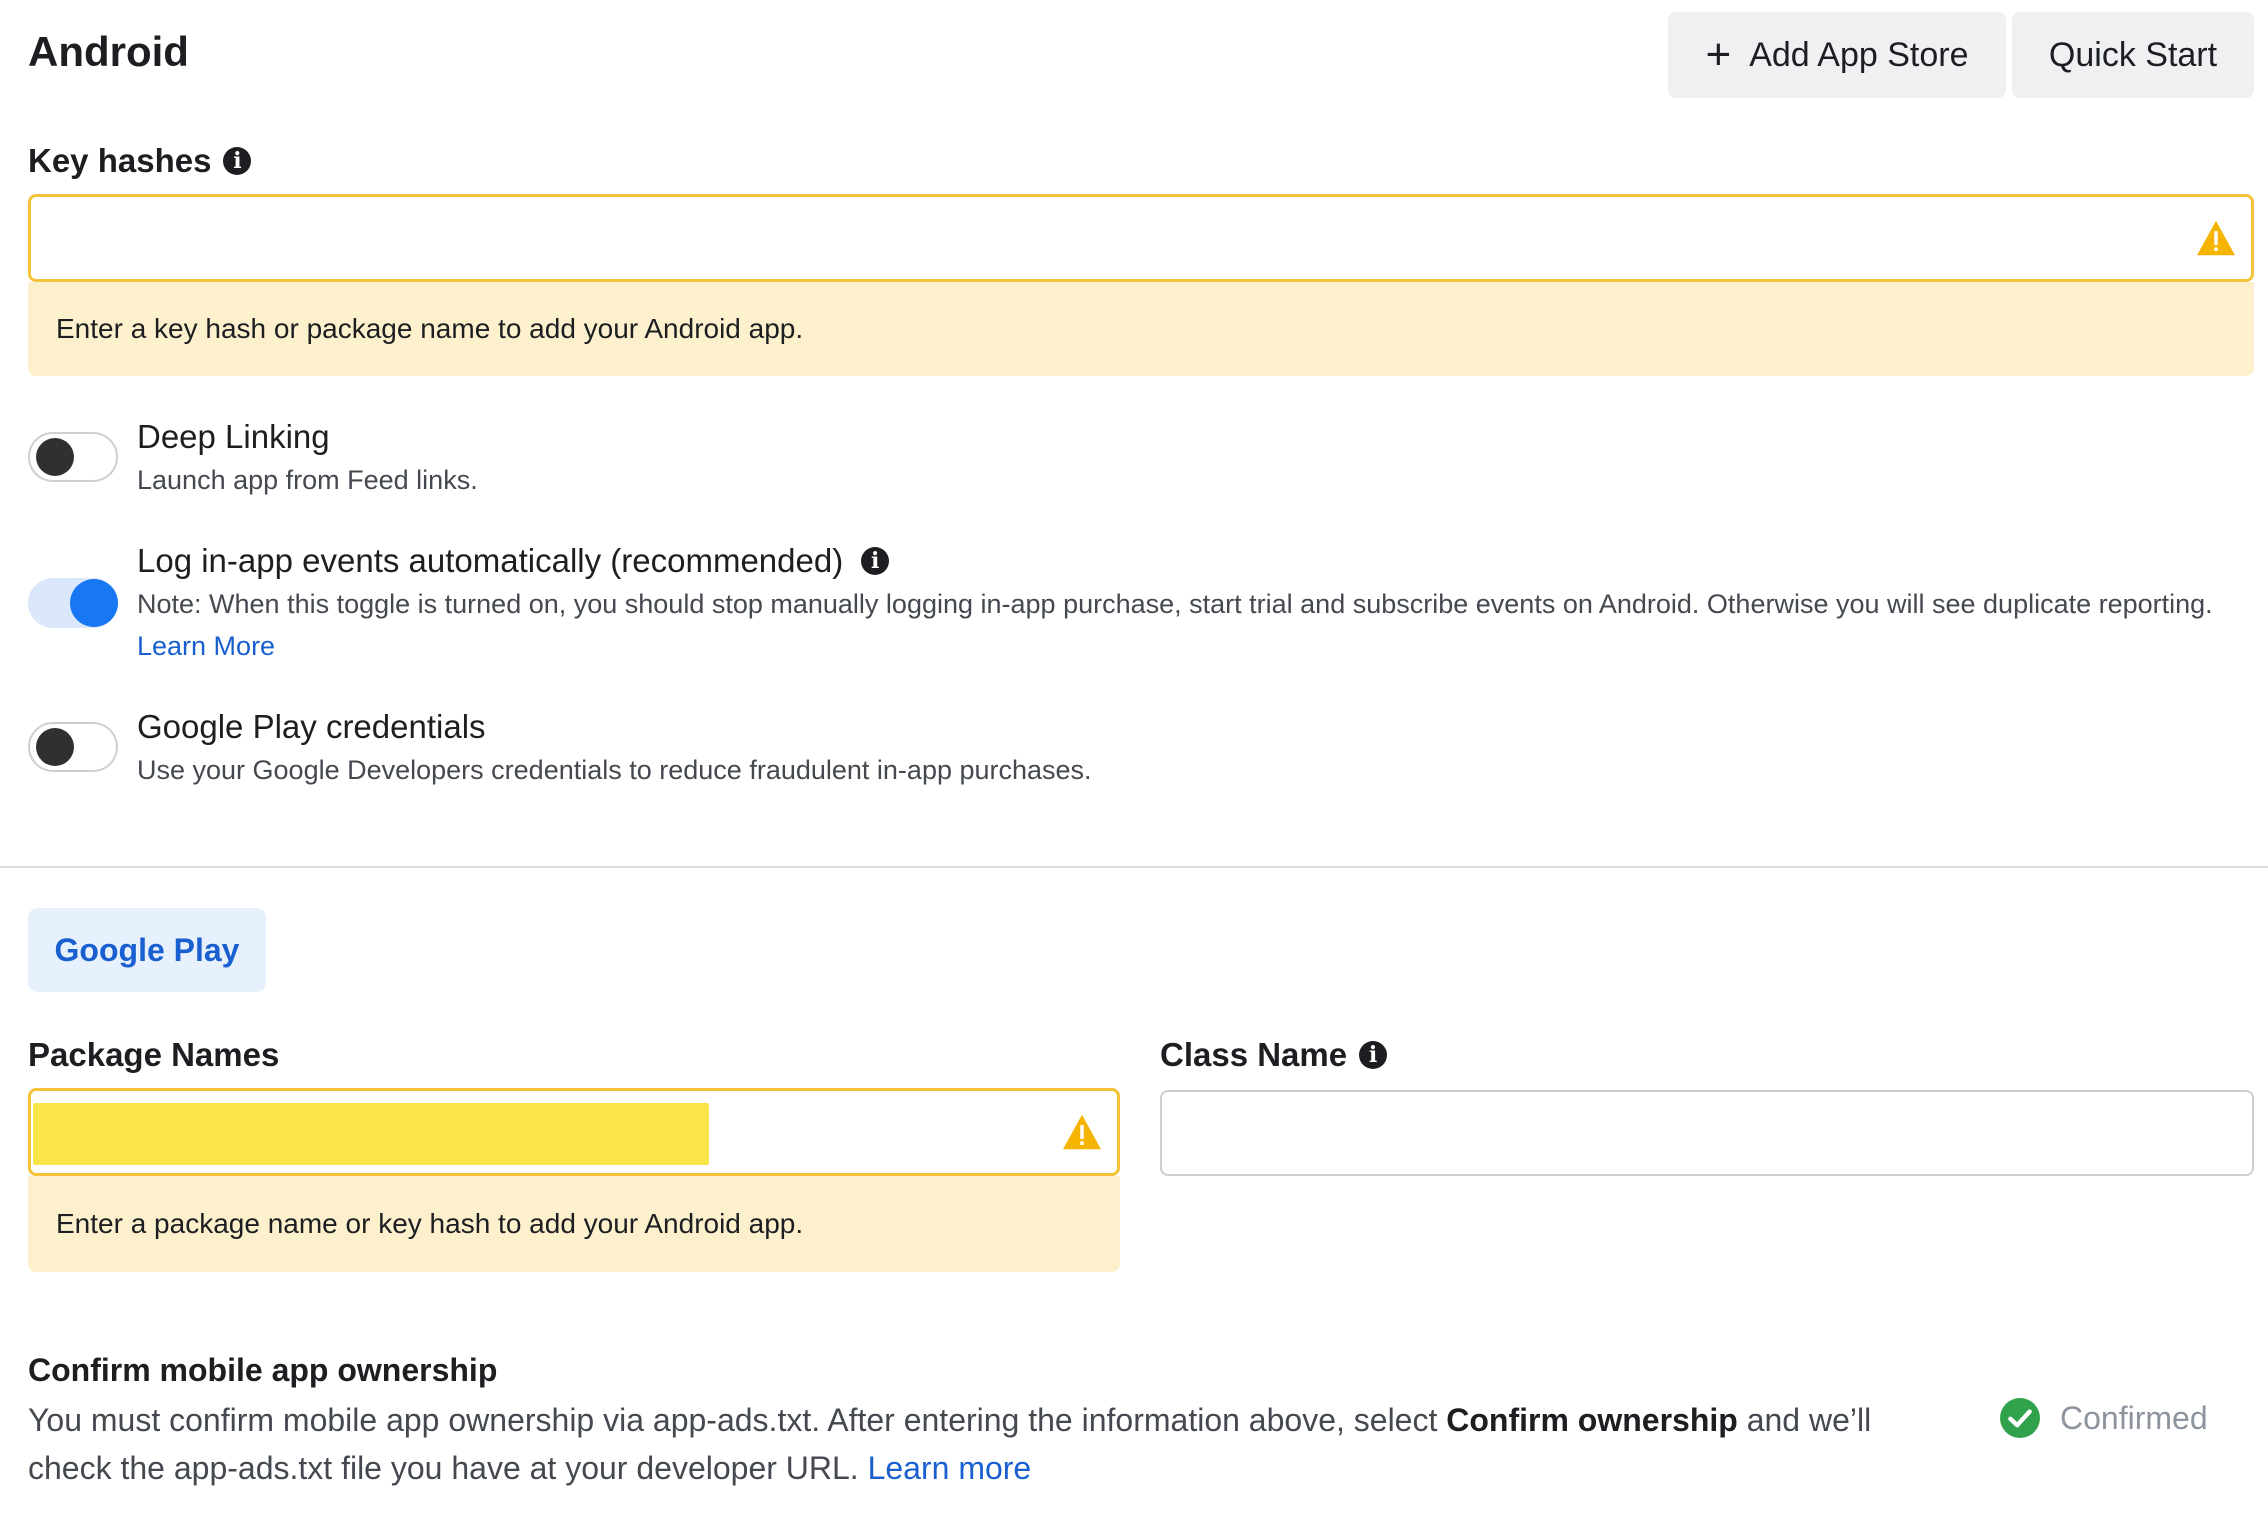  Describe the element at coordinates (263, 1370) in the screenshot. I see `ownership-title: Confirm mobile app ownership` at that location.